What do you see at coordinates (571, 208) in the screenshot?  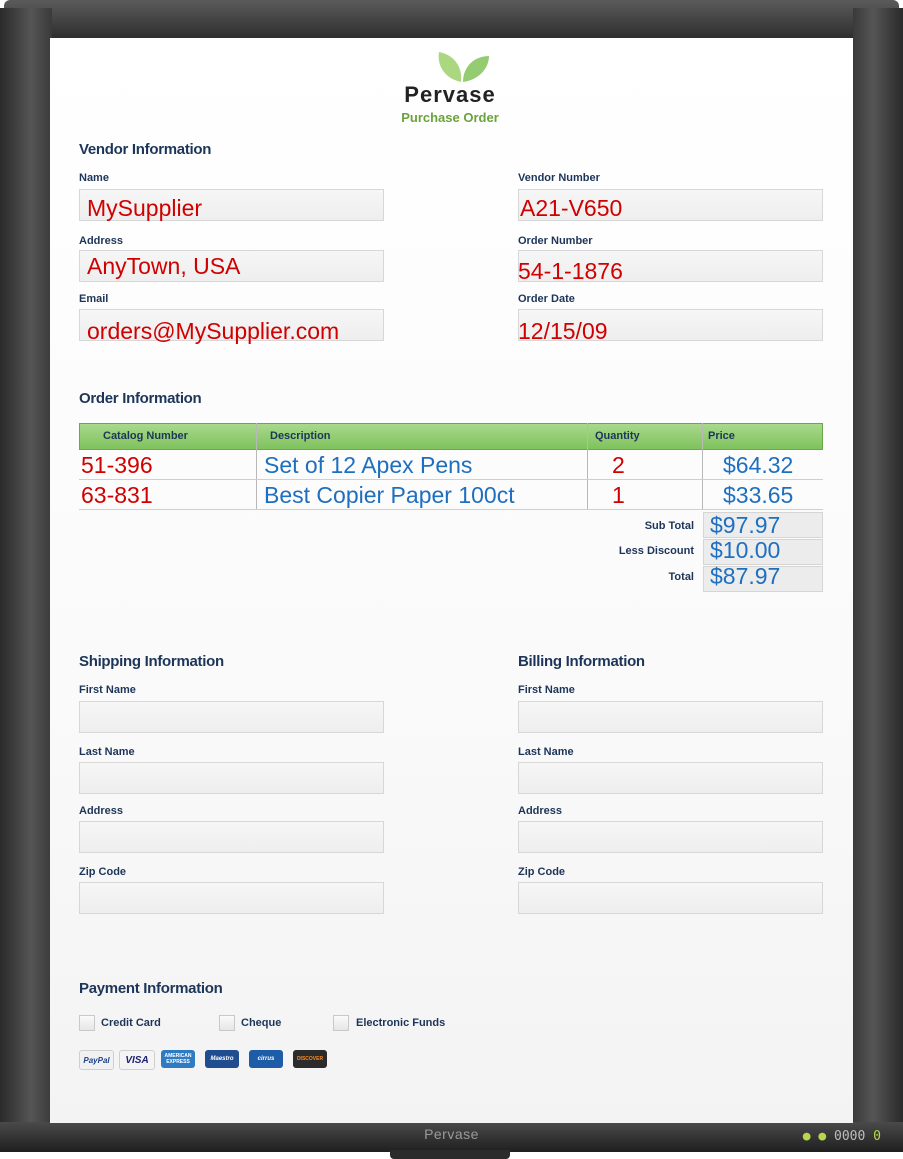 I see `vendor-number-value: A21-V650` at bounding box center [571, 208].